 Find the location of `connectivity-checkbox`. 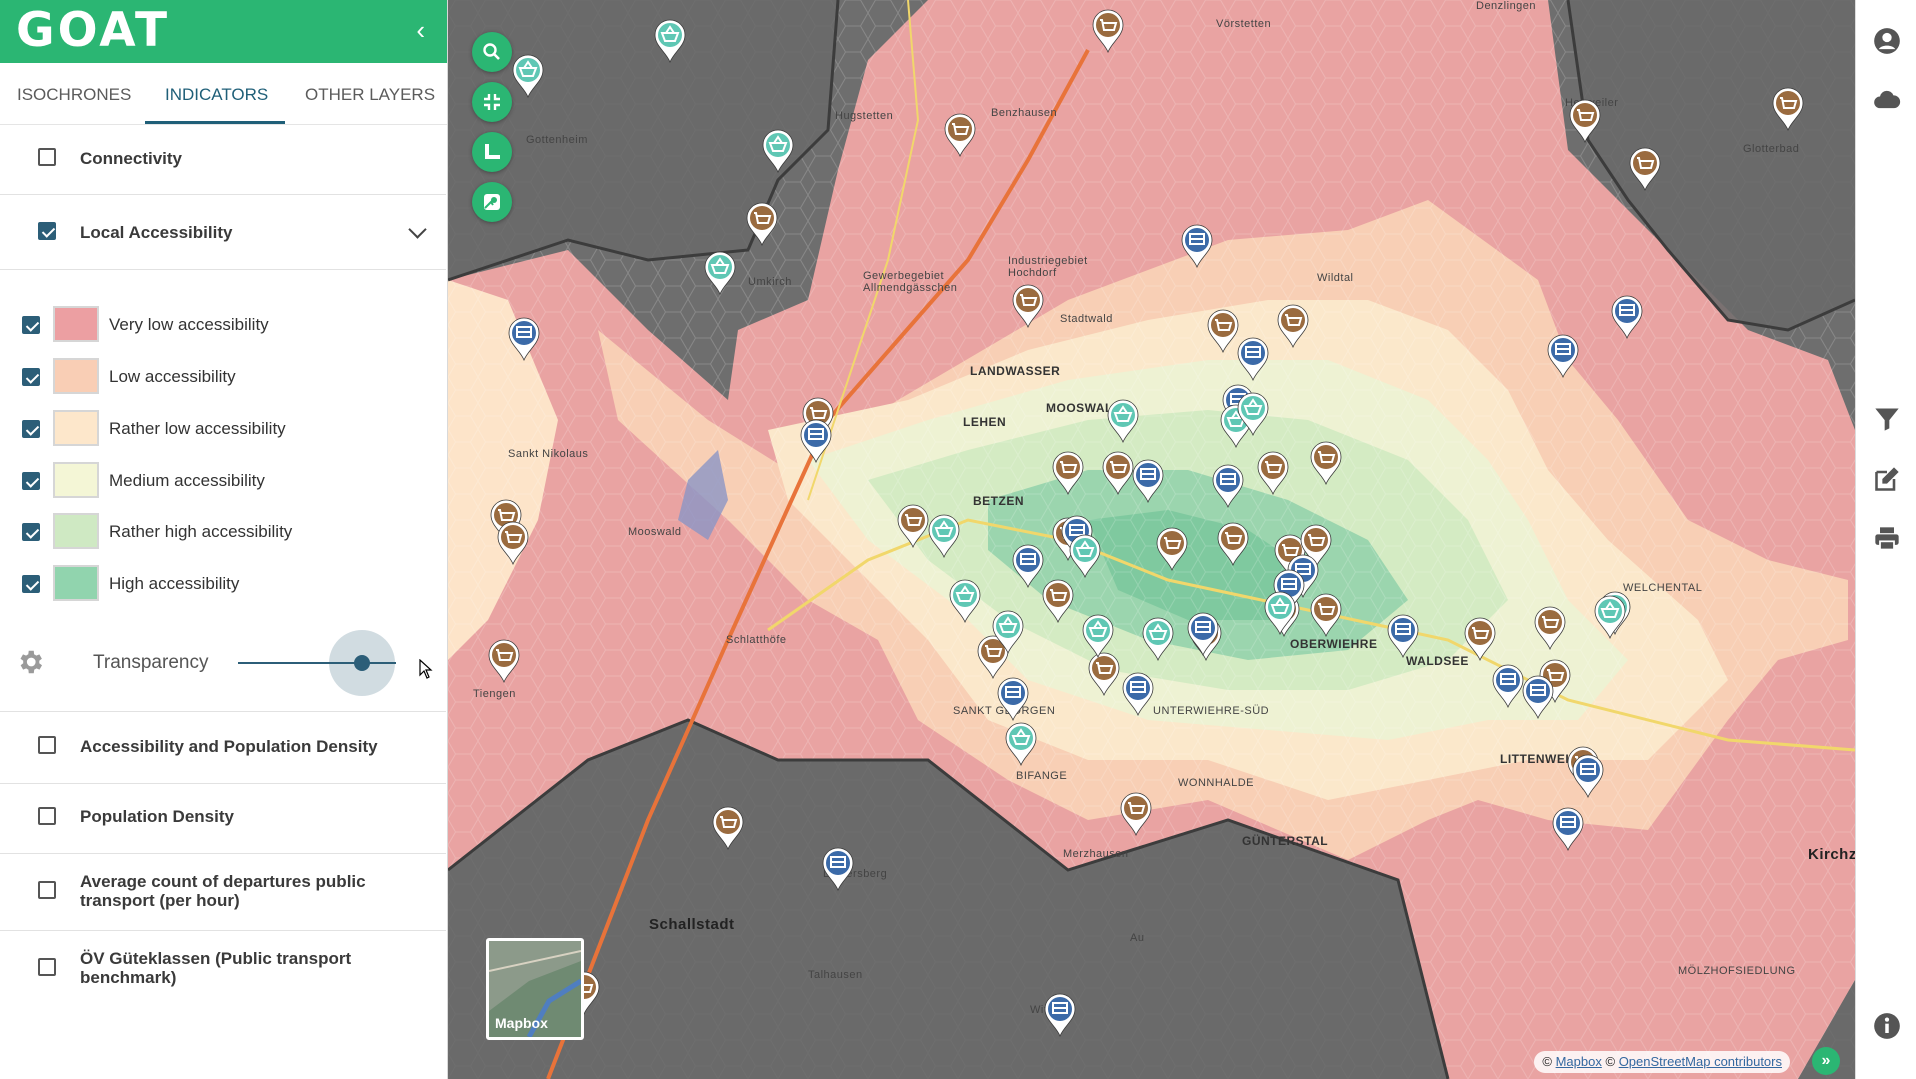

connectivity-checkbox is located at coordinates (47, 157).